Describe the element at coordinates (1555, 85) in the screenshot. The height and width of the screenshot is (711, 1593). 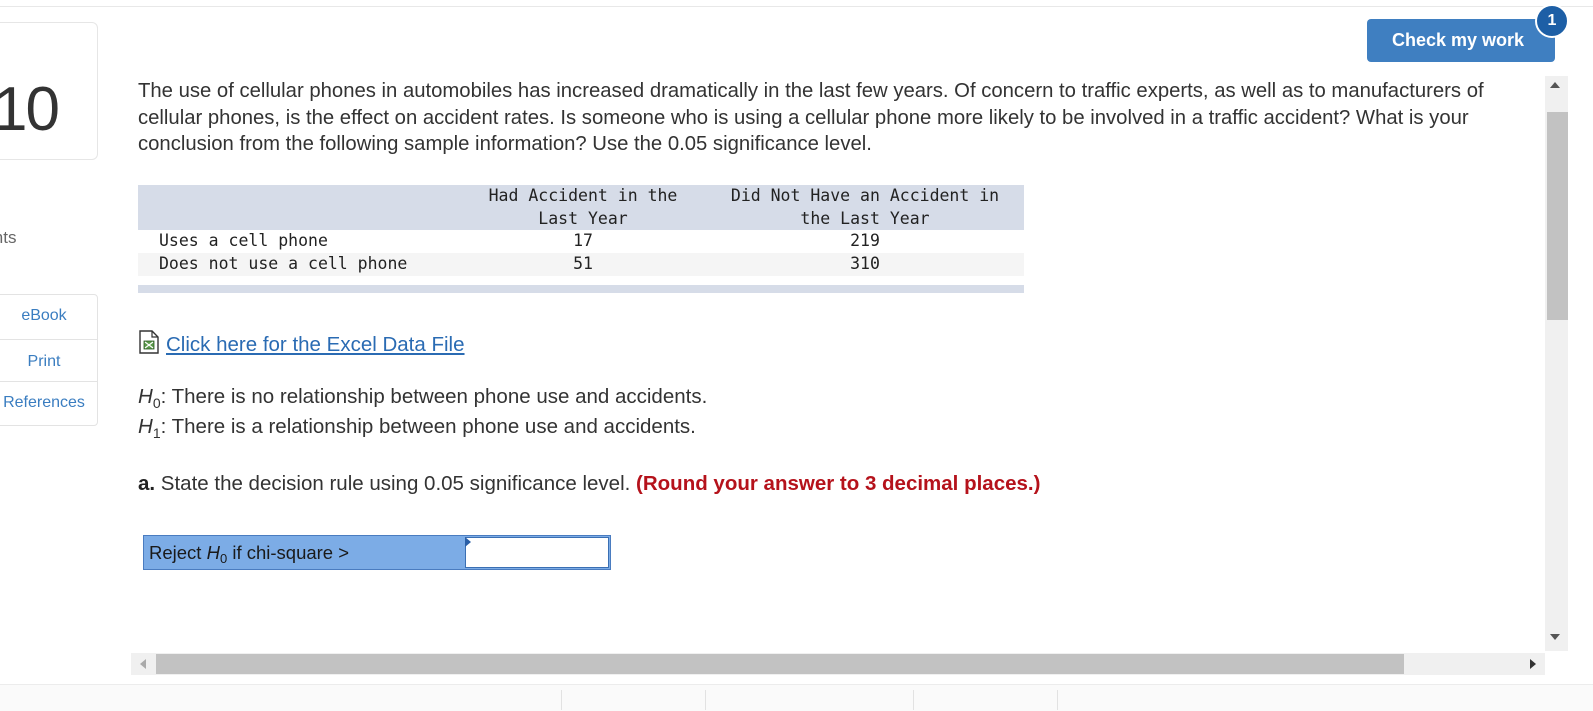
I see `scroll-up-icon` at that location.